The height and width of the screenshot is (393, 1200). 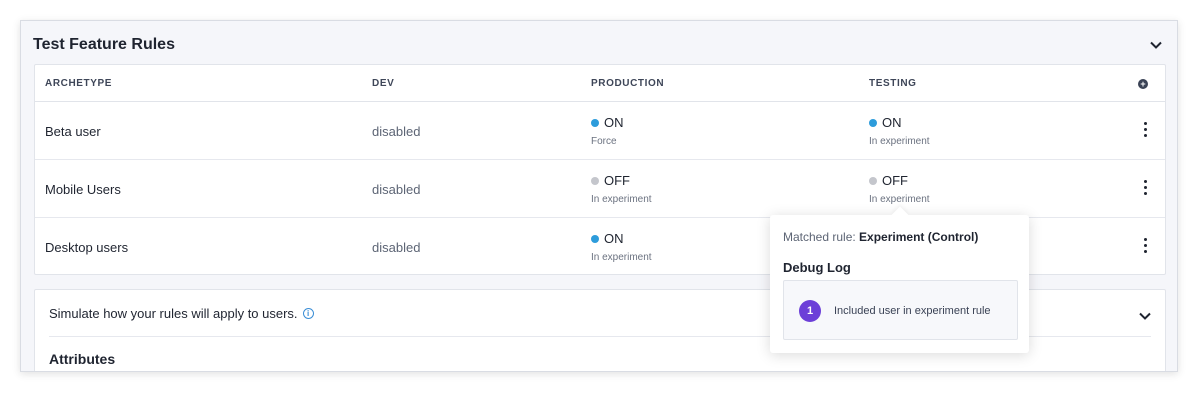 I want to click on panel-header: Test Feature Rules, so click(x=598, y=45).